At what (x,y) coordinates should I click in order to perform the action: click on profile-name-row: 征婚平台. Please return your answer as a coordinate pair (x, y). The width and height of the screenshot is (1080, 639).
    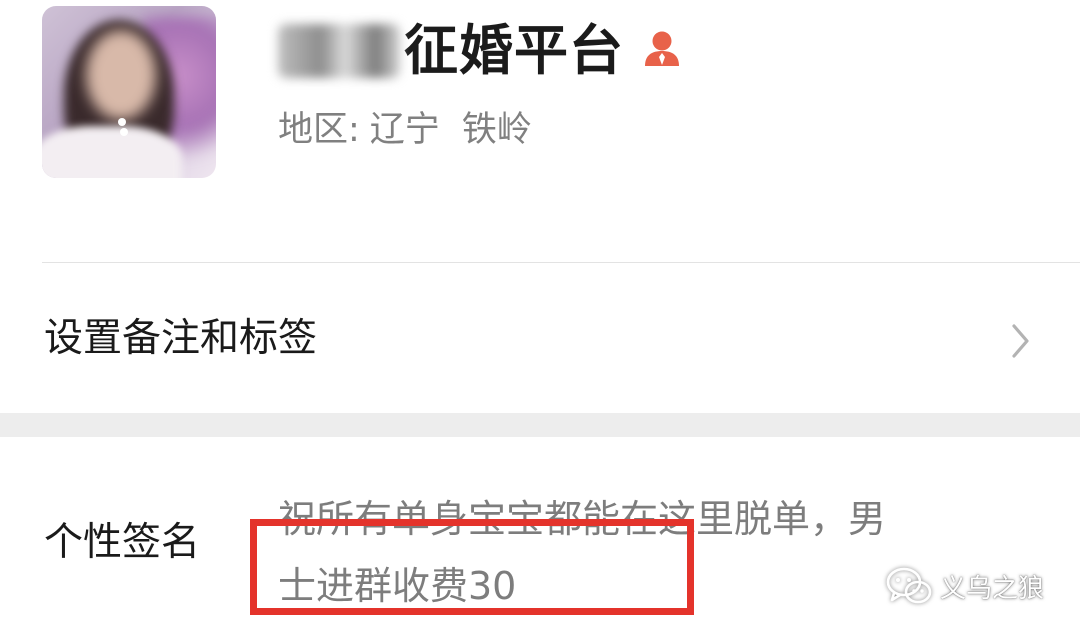
    Looking at the image, I should click on (480, 51).